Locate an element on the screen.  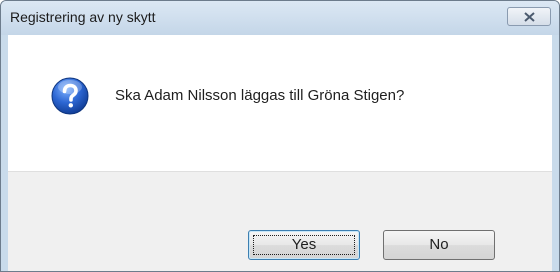
close-button is located at coordinates (529, 16).